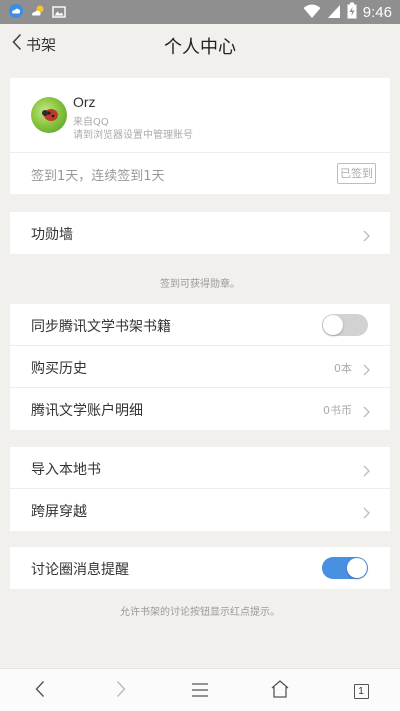 The width and height of the screenshot is (400, 711). Describe the element at coordinates (38, 13) in the screenshot. I see `weather-icon` at that location.